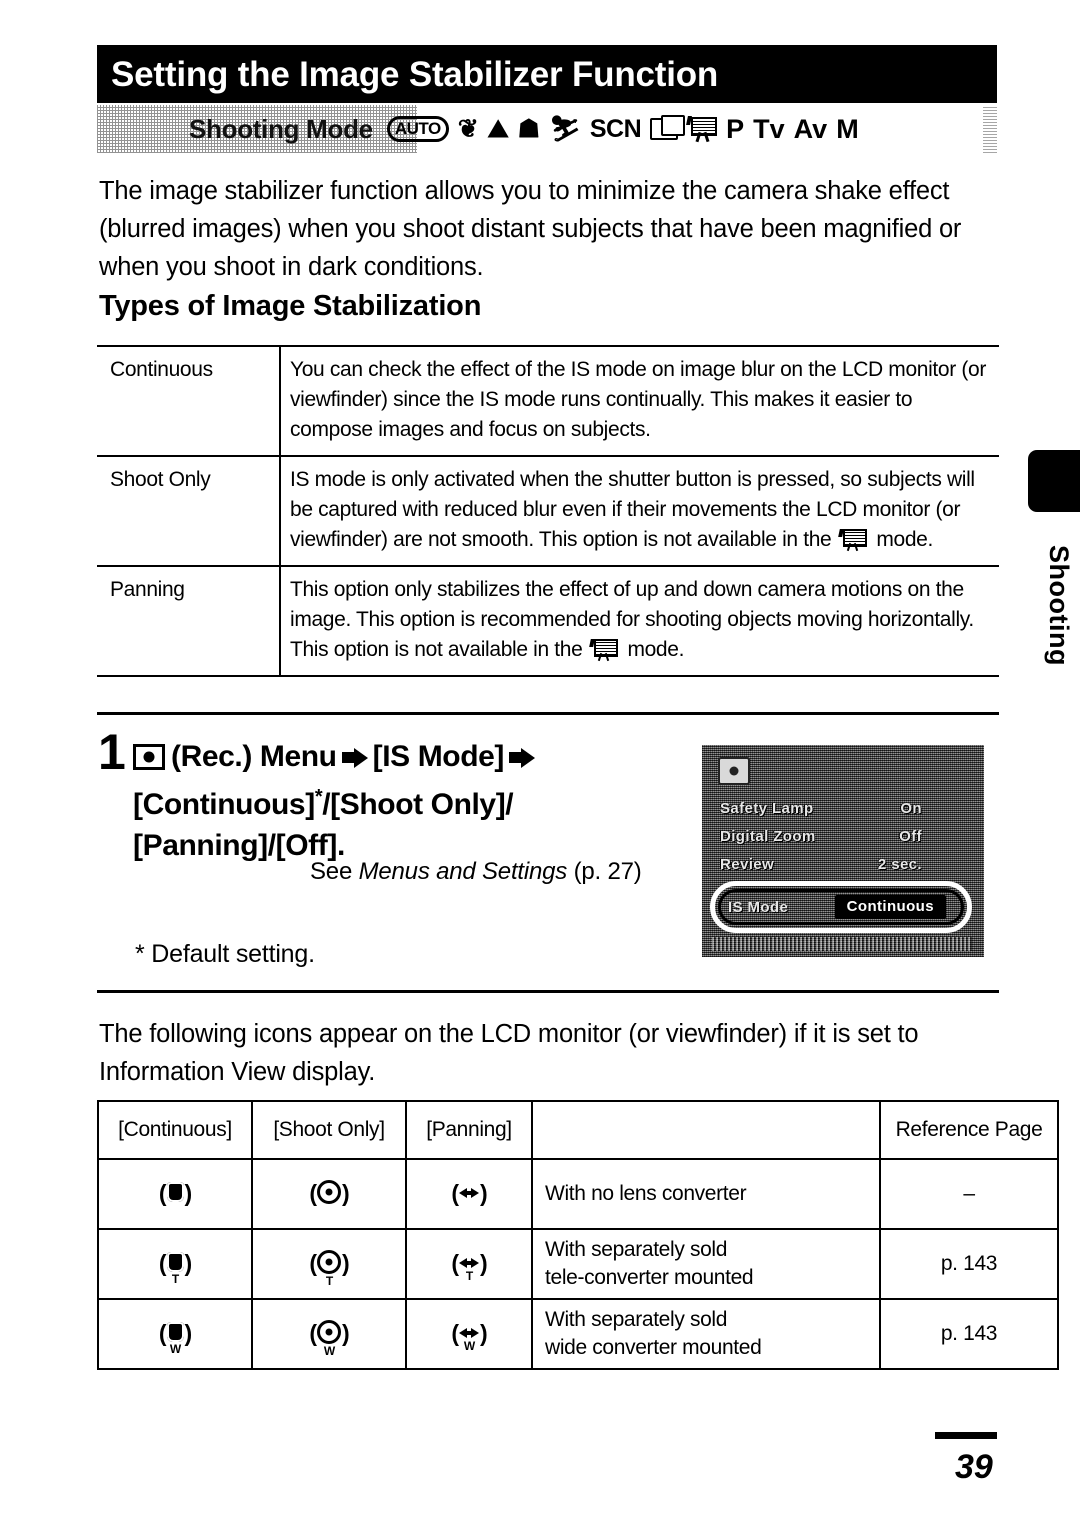  I want to click on page-title-bar: Setting the Image Stabilizer Function, so click(547, 74).